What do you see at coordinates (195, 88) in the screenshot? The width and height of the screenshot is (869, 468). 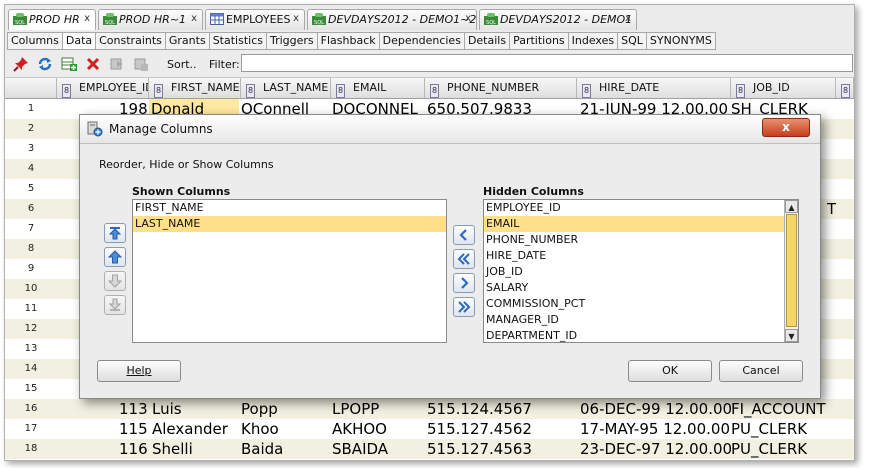 I see `column-header-first-name: 8 FIRST_NAME` at bounding box center [195, 88].